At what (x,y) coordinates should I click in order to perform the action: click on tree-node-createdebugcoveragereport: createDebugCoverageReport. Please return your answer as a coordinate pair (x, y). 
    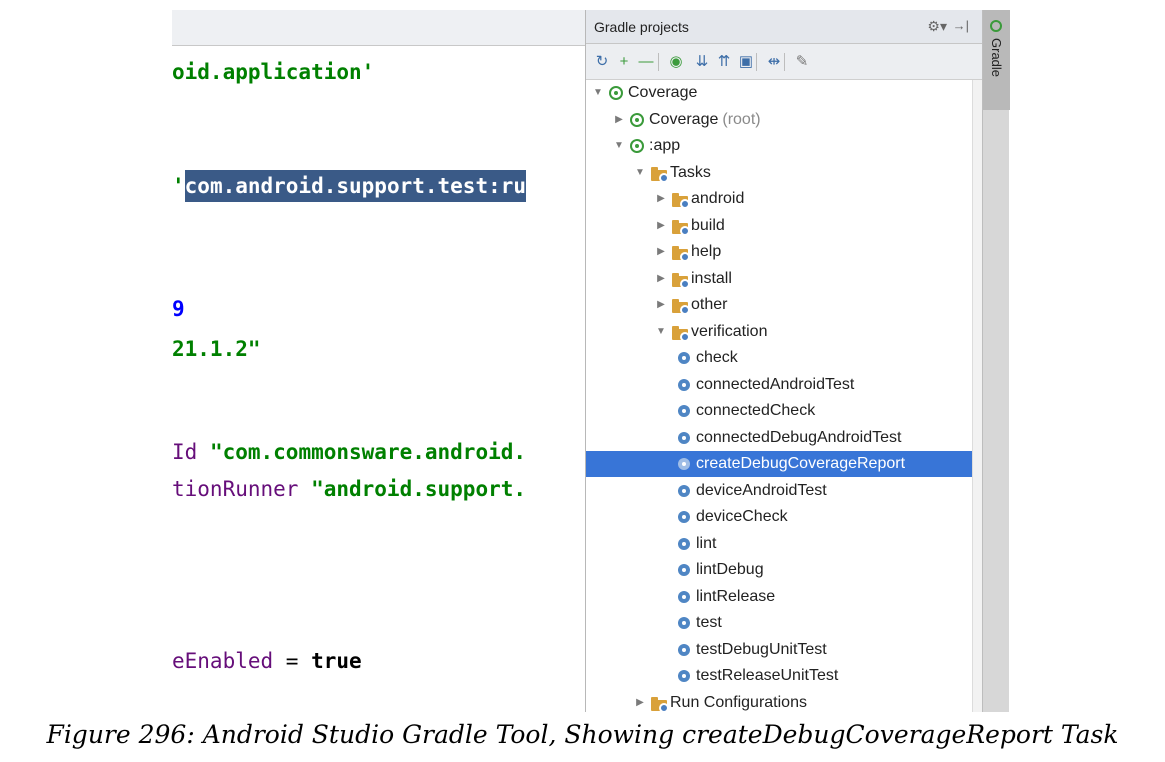
    Looking at the image, I should click on (784, 464).